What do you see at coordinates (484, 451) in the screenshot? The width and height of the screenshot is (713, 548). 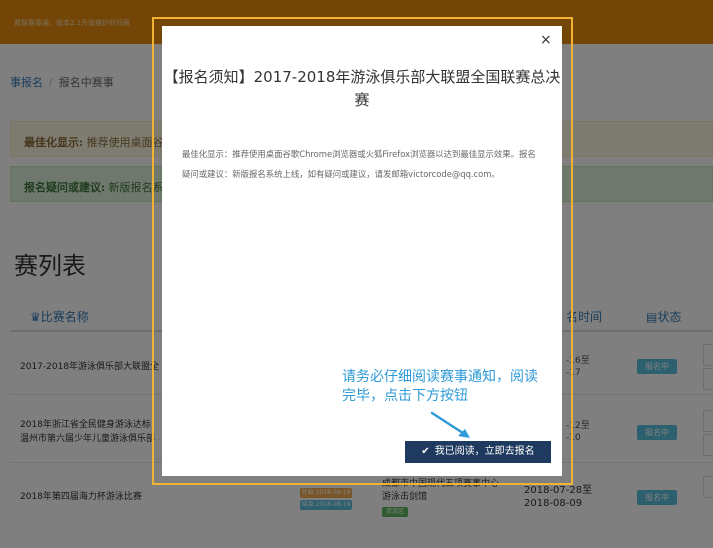 I see `confirm-register-label: 我已阅读，立即去报名` at bounding box center [484, 451].